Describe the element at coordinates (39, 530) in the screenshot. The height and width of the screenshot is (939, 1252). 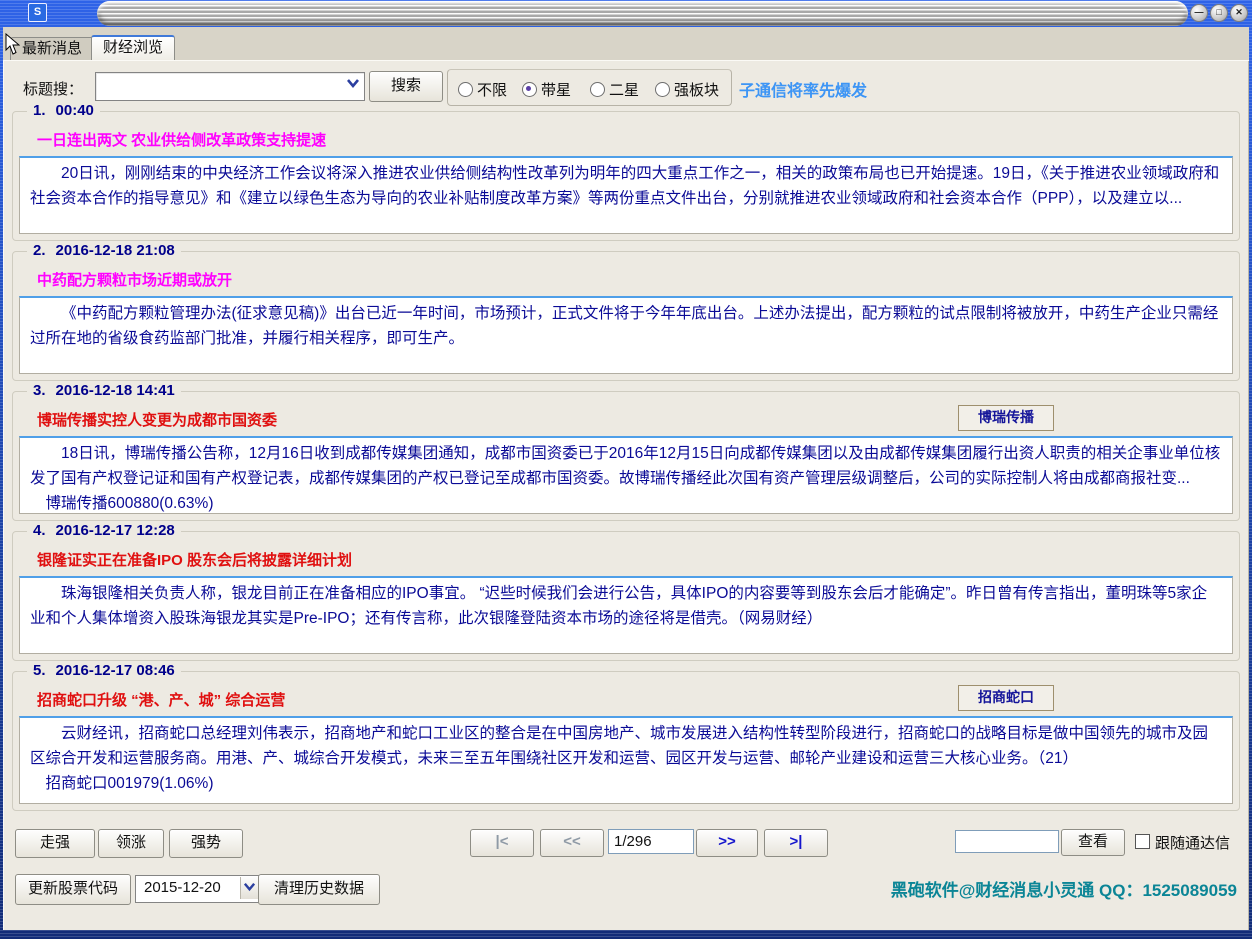
I see `news-item-number: 4.` at that location.